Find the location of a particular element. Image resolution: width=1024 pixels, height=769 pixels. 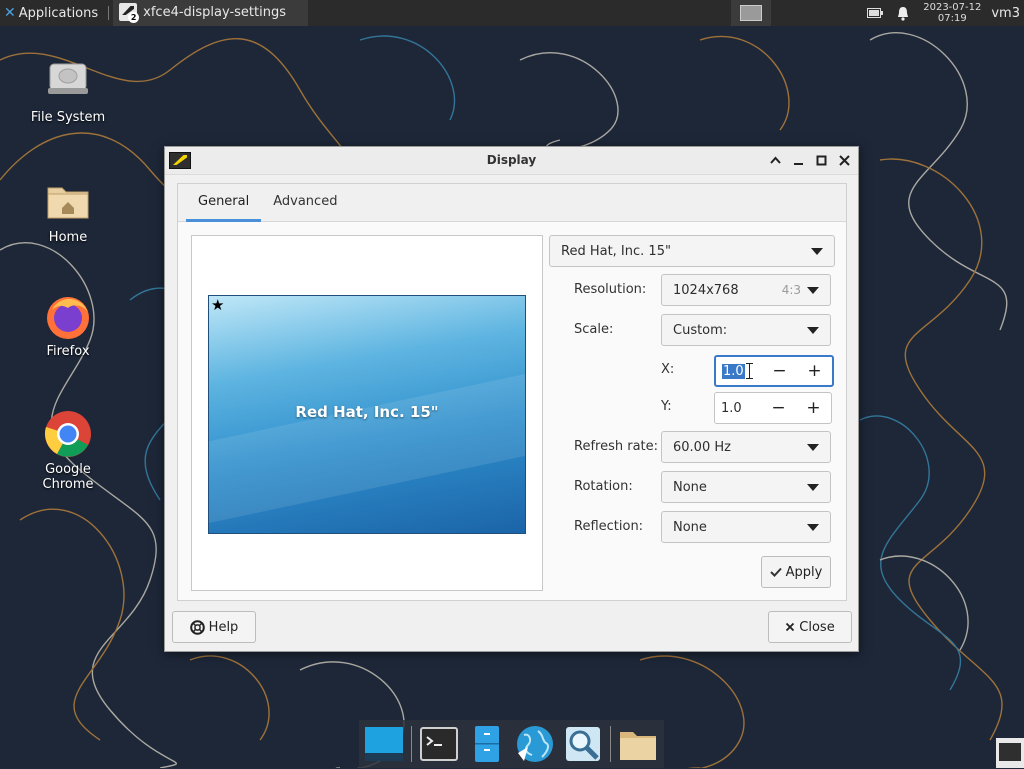

desktop-icon-google-chrome: Google Chrome is located at coordinates (68, 451).